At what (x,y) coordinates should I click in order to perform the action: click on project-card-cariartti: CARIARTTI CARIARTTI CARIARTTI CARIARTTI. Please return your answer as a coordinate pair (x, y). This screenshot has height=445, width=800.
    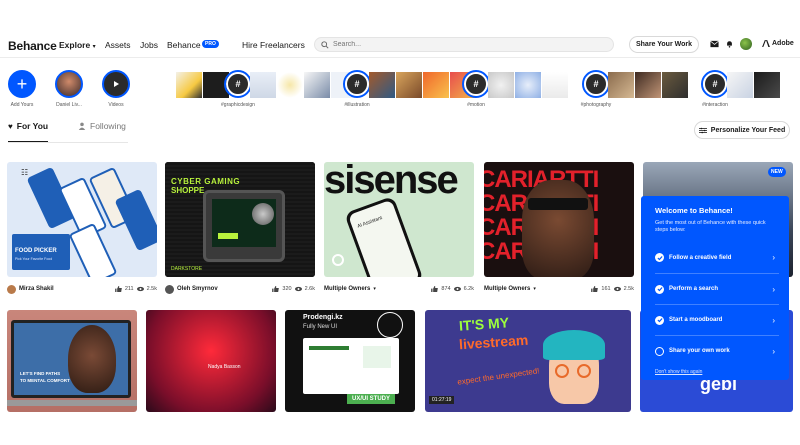
    Looking at the image, I should click on (559, 219).